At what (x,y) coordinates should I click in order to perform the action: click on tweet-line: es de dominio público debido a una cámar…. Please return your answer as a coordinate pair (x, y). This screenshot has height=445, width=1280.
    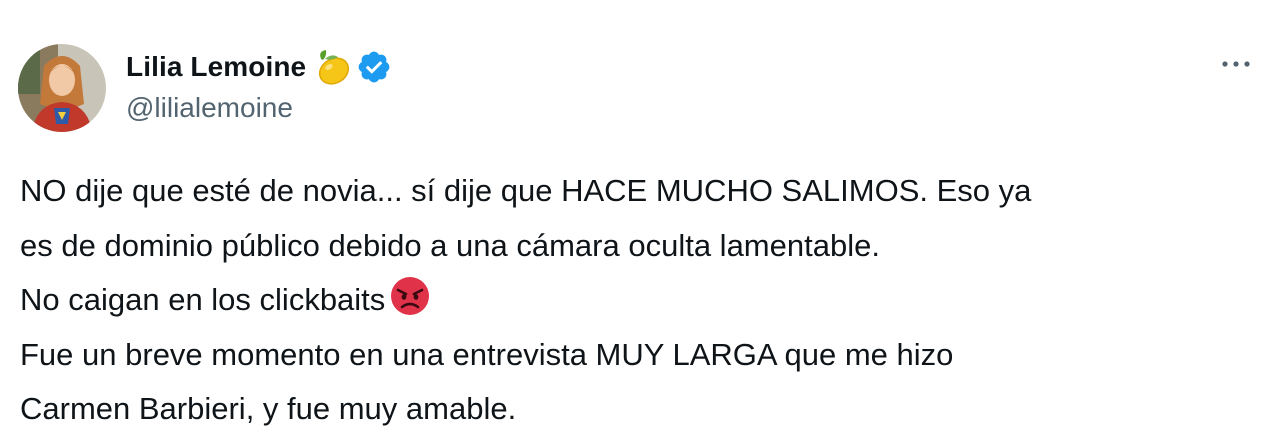
    Looking at the image, I should click on (450, 245).